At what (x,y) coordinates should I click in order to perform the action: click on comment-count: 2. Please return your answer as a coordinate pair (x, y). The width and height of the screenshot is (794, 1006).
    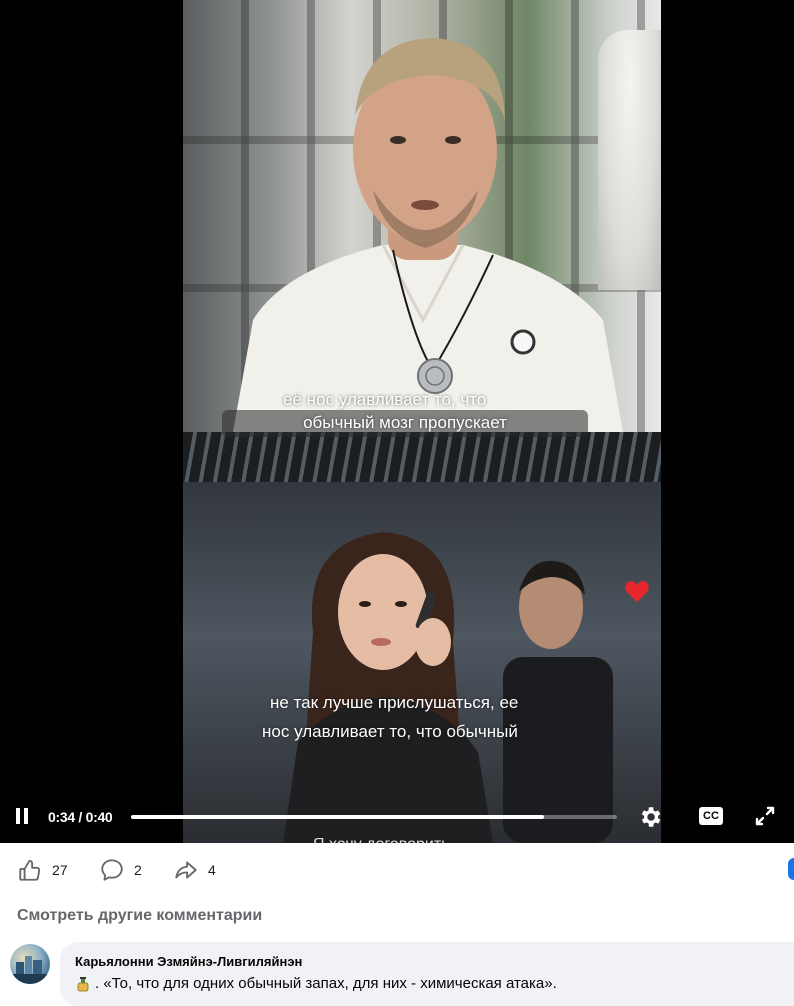
    Looking at the image, I should click on (138, 870).